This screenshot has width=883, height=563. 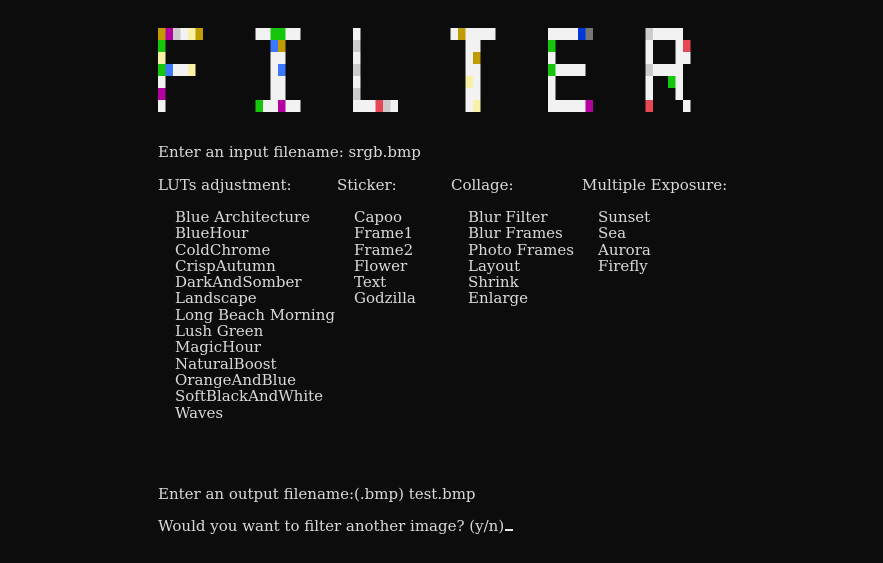 What do you see at coordinates (218, 347) in the screenshot?
I see `luts-item: MagicHour` at bounding box center [218, 347].